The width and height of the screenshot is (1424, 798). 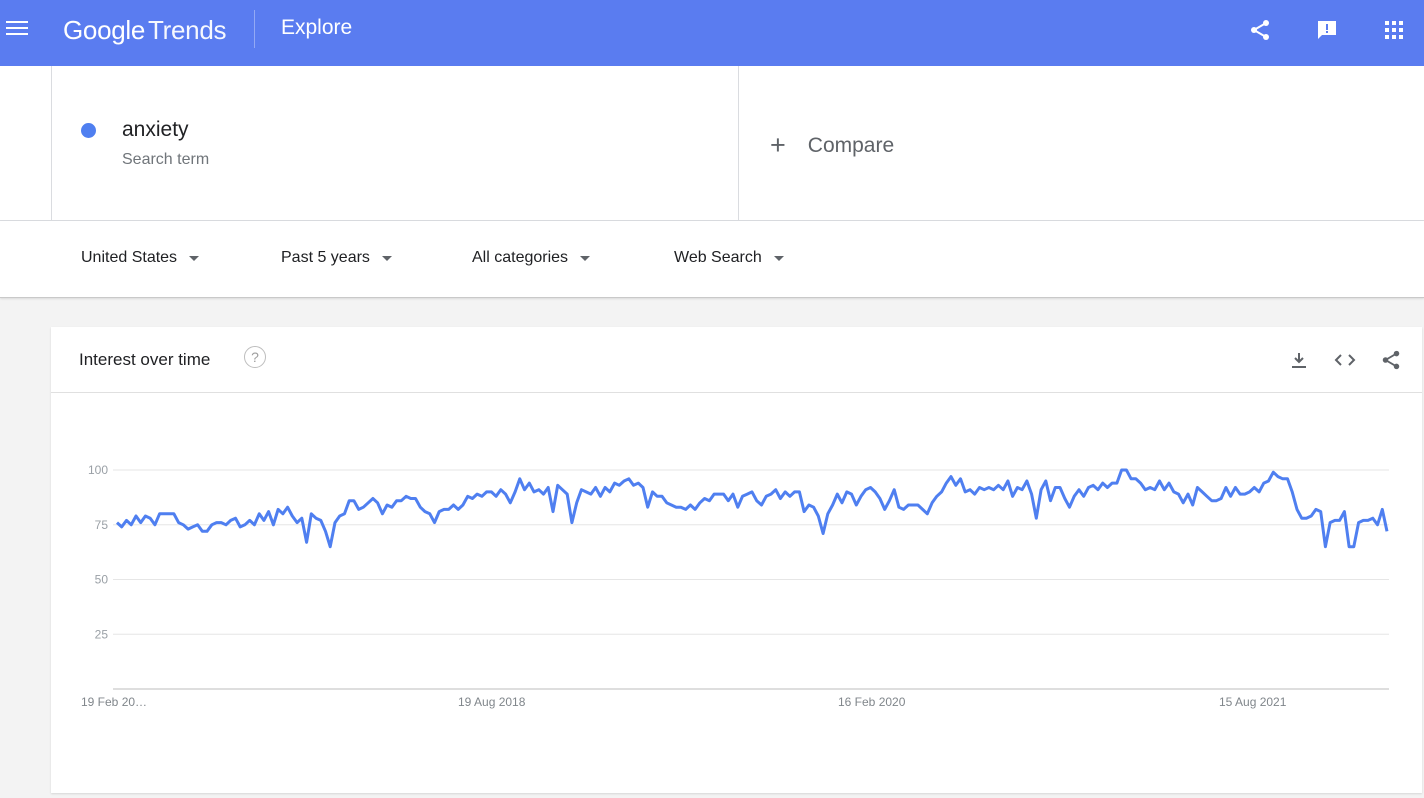 I want to click on time-range-select: Past 5 years, so click(x=336, y=258).